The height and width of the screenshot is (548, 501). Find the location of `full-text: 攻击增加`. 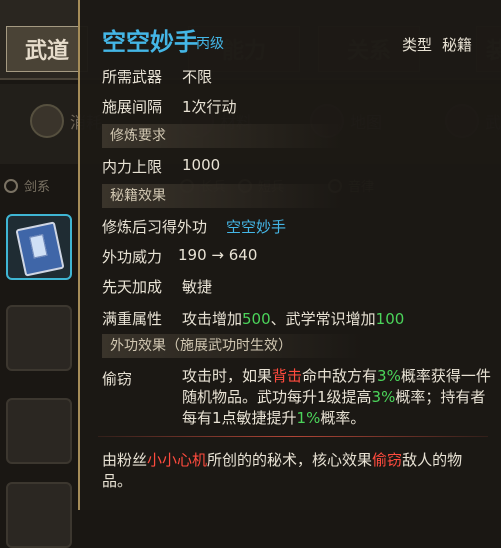

full-text: 攻击增加 is located at coordinates (212, 319).